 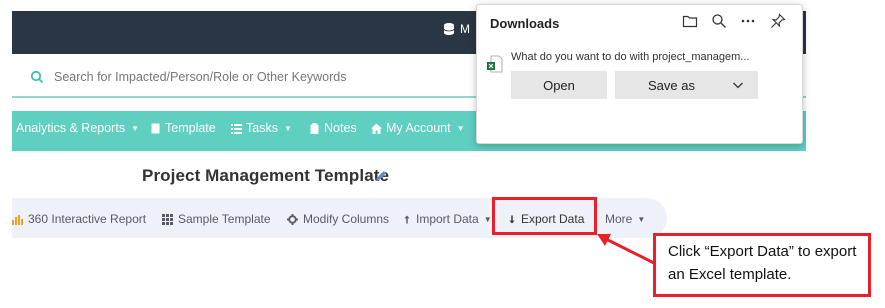 What do you see at coordinates (381, 176) in the screenshot?
I see `pencil-icon` at bounding box center [381, 176].